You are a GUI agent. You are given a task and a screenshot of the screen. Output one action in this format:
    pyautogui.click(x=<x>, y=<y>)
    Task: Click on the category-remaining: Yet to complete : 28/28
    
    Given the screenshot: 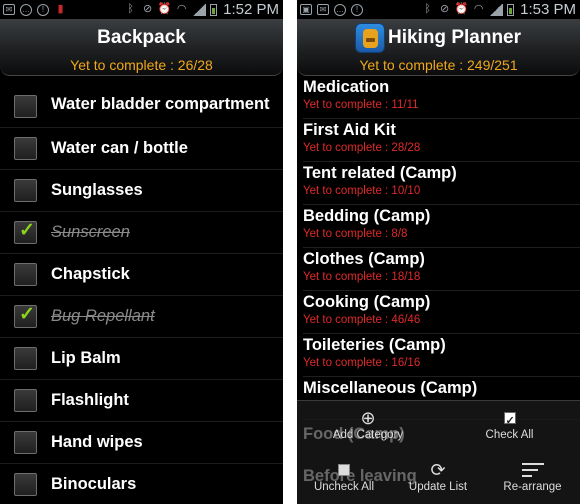 What is the action you would take?
    pyautogui.click(x=362, y=148)
    